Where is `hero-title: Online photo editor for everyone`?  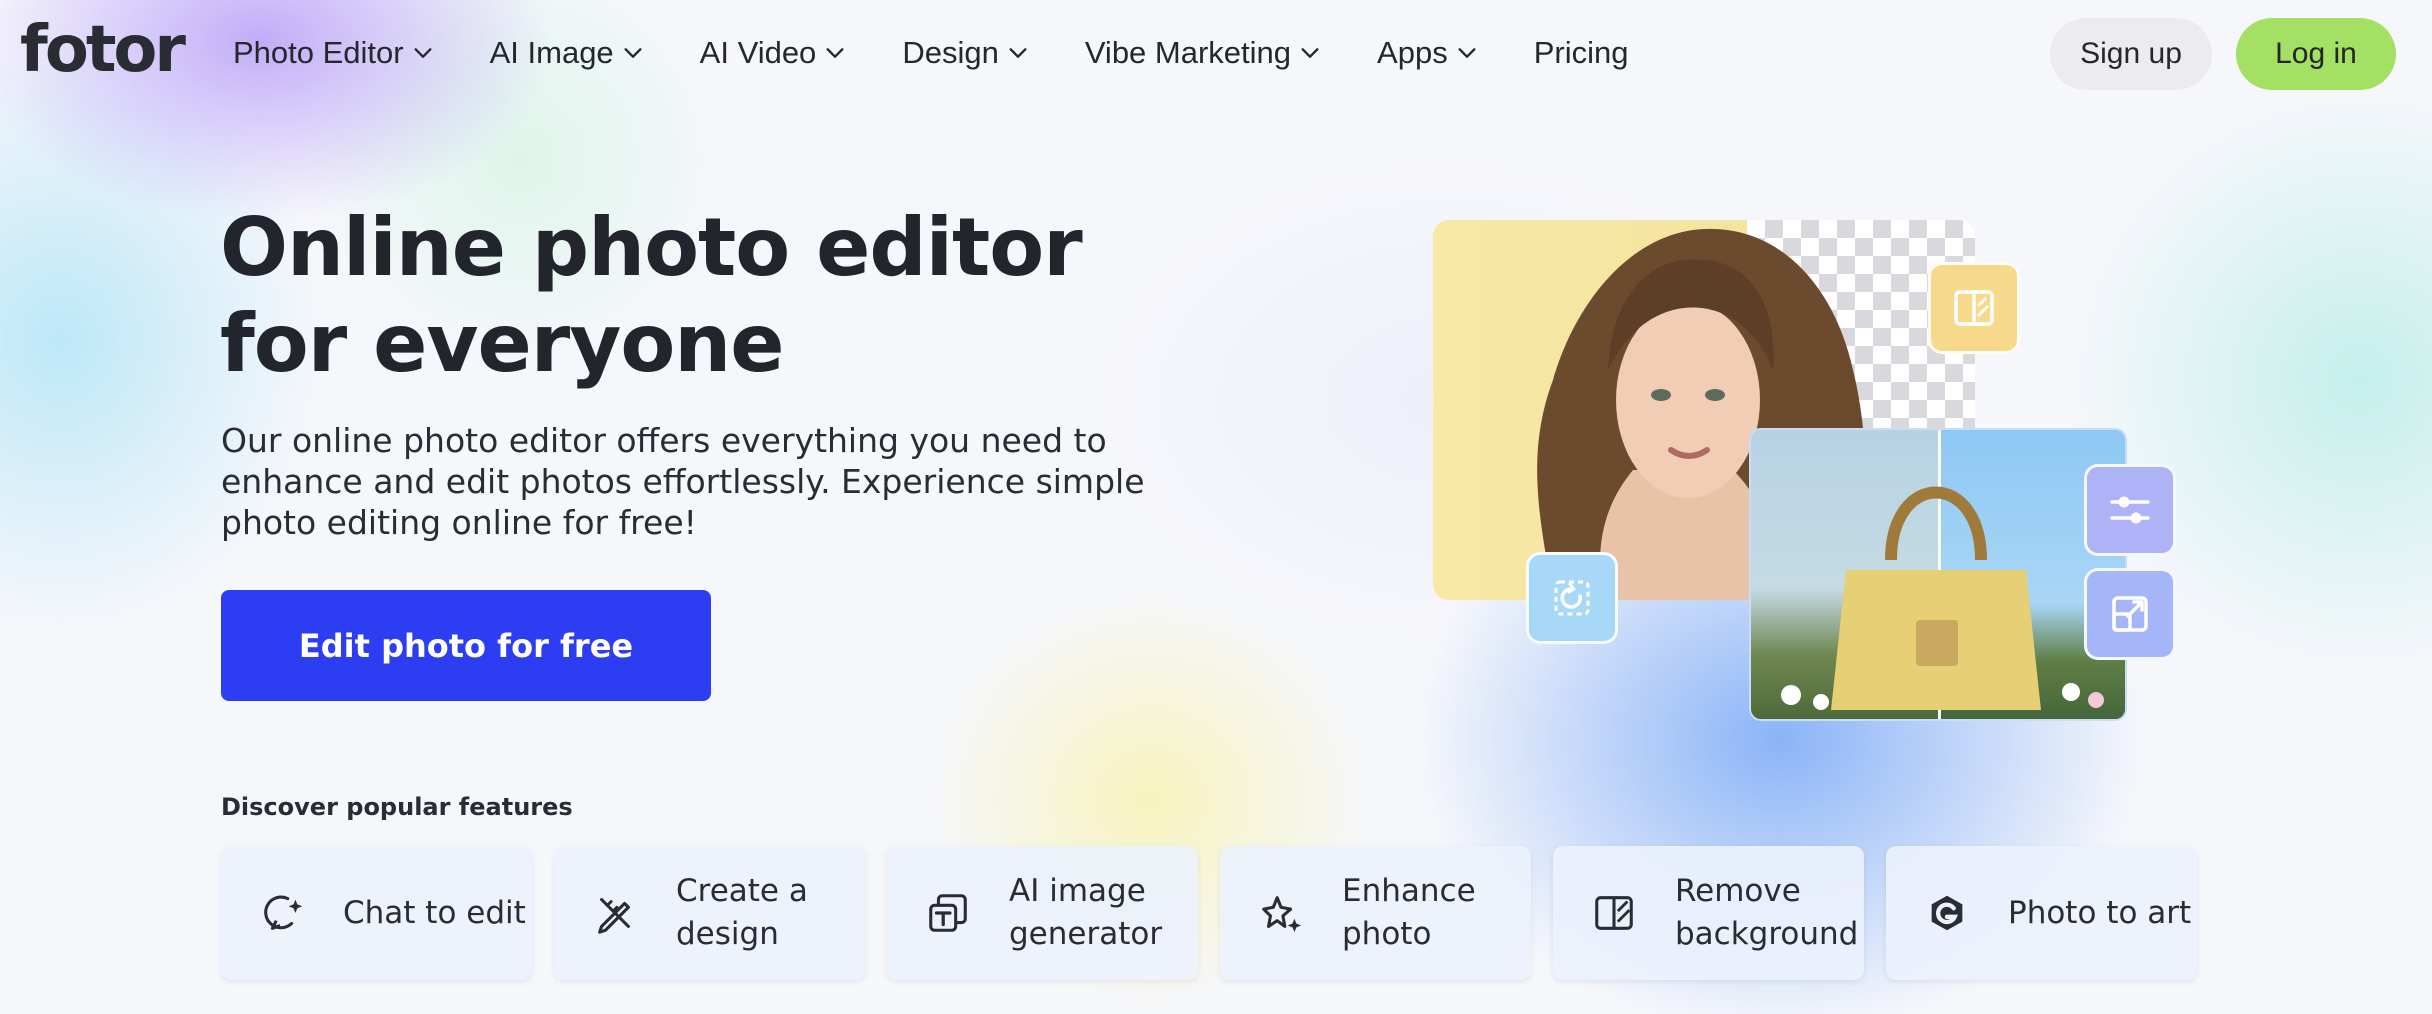
hero-title: Online photo editor for everyone is located at coordinates (651, 295).